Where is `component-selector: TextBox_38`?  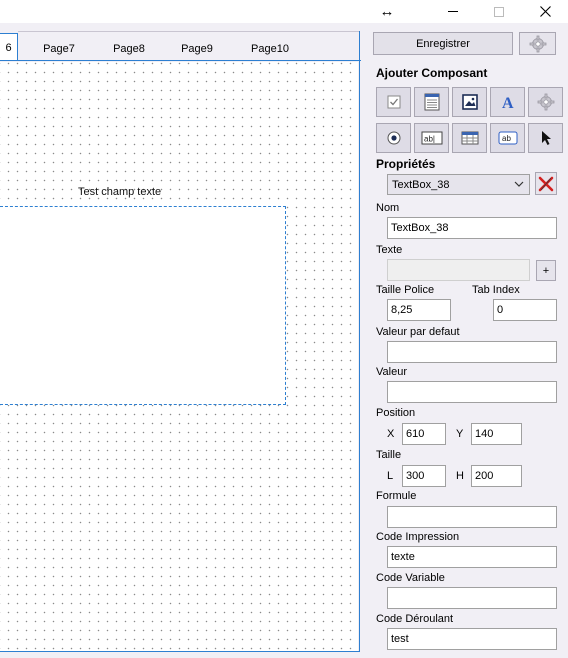
component-selector: TextBox_38 is located at coordinates (458, 184).